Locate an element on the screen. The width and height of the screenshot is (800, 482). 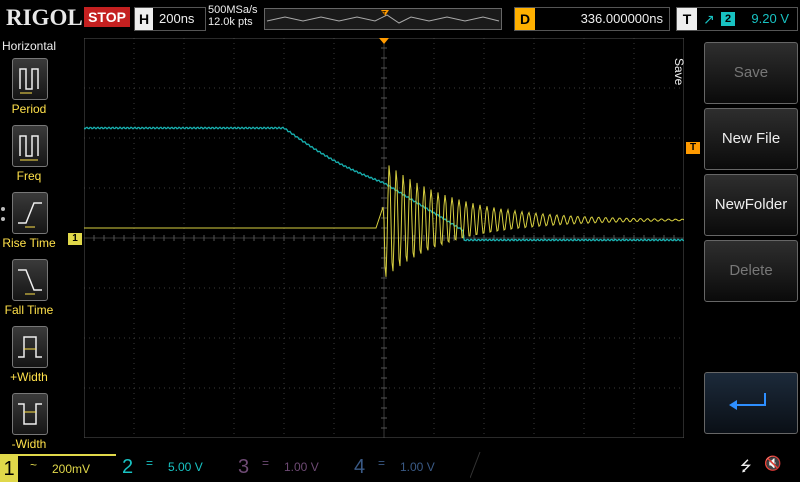
svg-text: T is located at coordinates (384, 14).